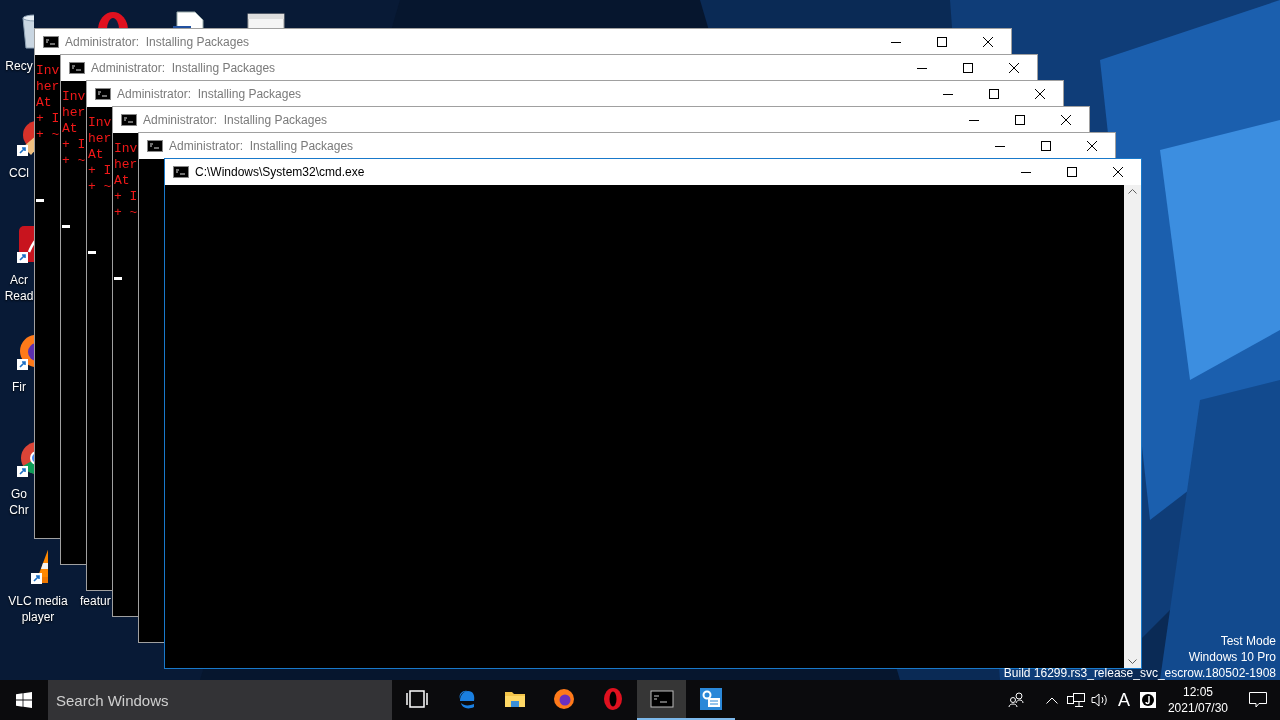 The width and height of the screenshot is (1280, 720). What do you see at coordinates (38, 609) in the screenshot?
I see `icon-label: VLC media player` at bounding box center [38, 609].